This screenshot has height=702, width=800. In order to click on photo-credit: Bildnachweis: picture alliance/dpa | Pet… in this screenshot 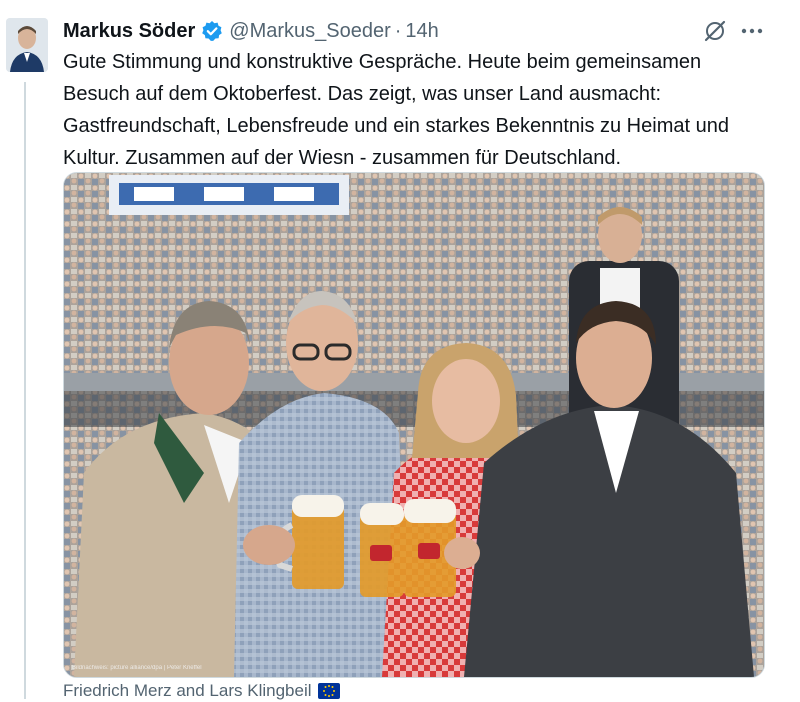, I will do `click(137, 668)`.